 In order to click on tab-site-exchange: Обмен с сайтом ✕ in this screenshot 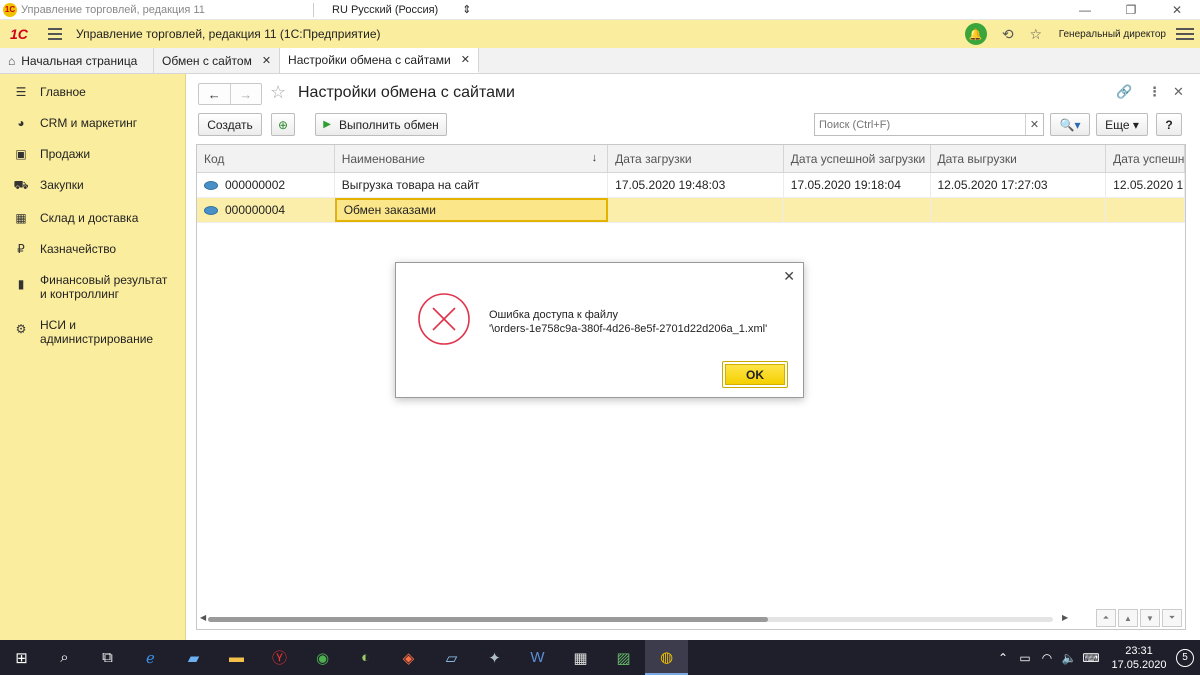, I will do `click(217, 60)`.